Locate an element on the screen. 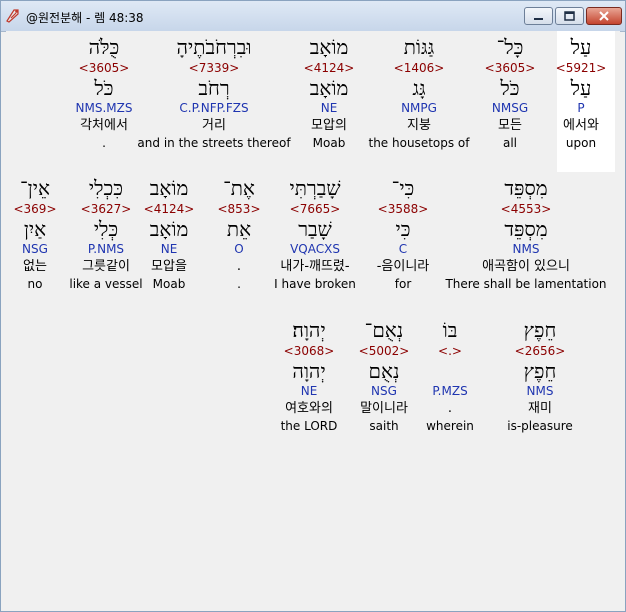 The height and width of the screenshot is (612, 626). lexical-form: כְּלִי is located at coordinates (106, 229).